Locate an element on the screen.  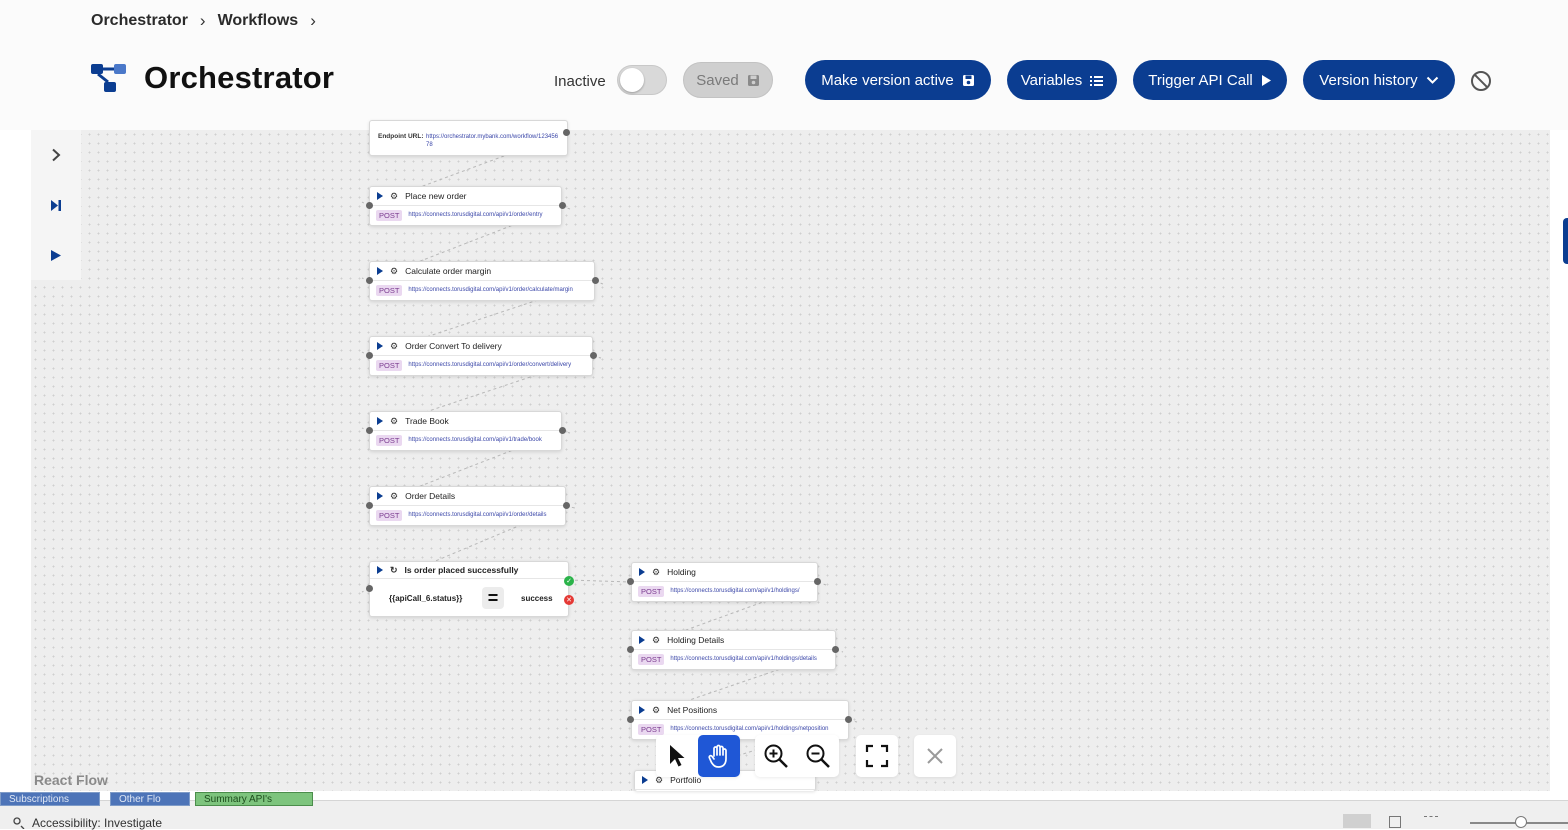
zoom-in-icon is located at coordinates (776, 756).